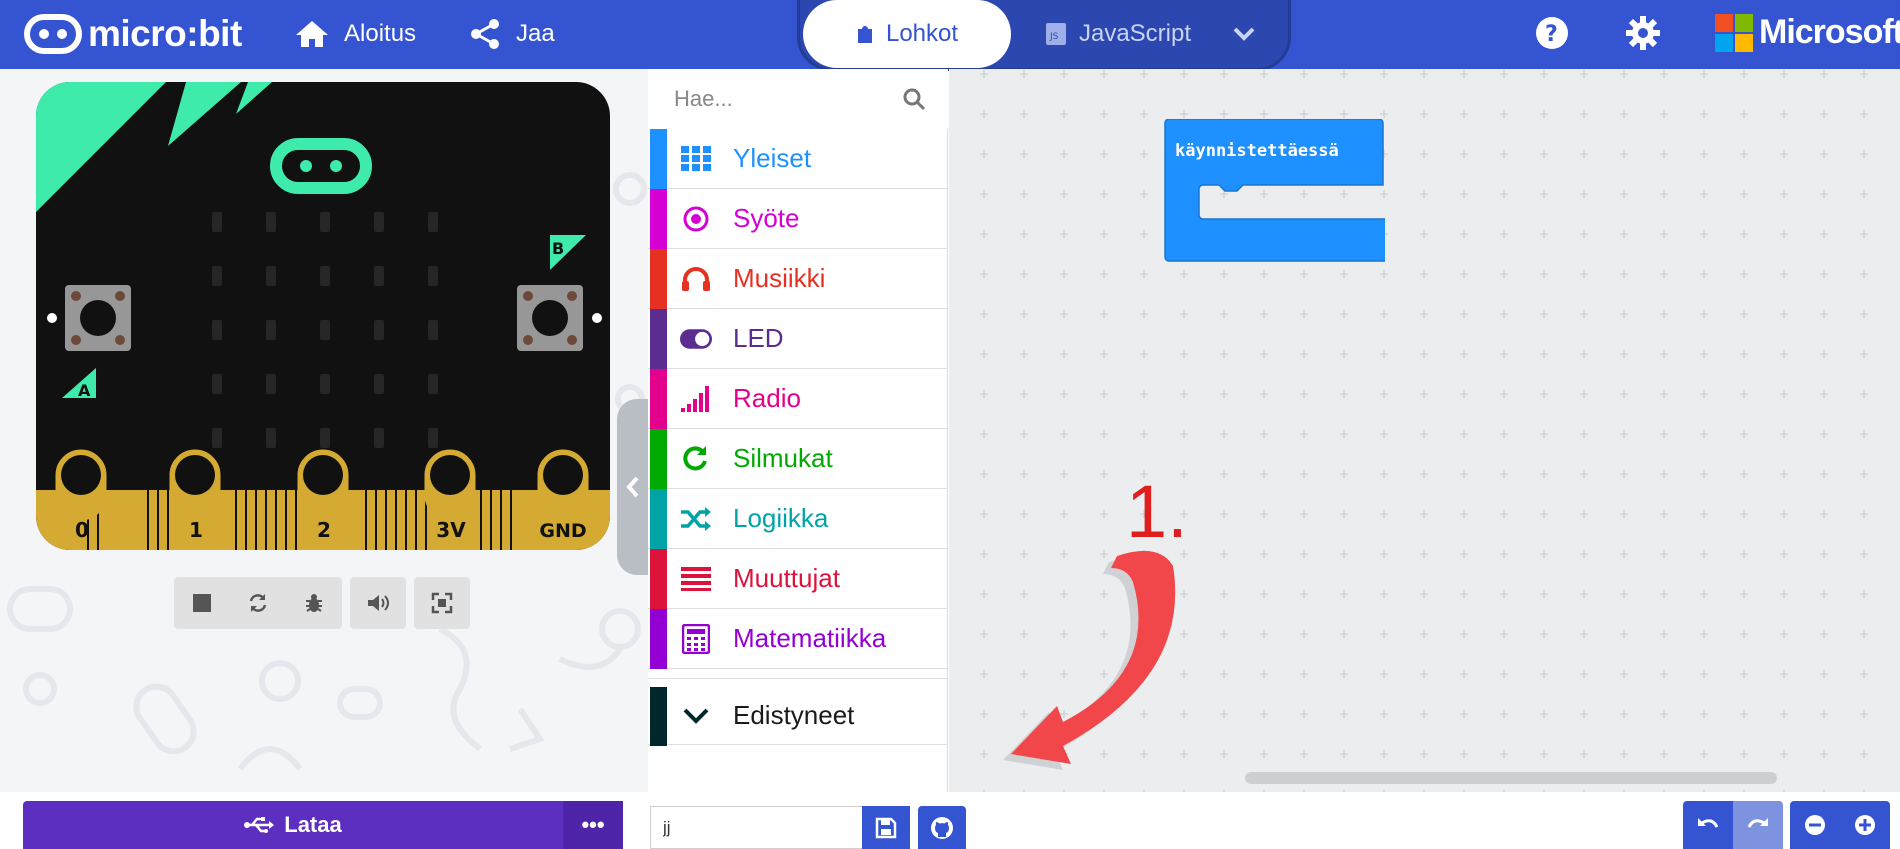 The height and width of the screenshot is (849, 1900). I want to click on fullscreen-button, so click(442, 603).